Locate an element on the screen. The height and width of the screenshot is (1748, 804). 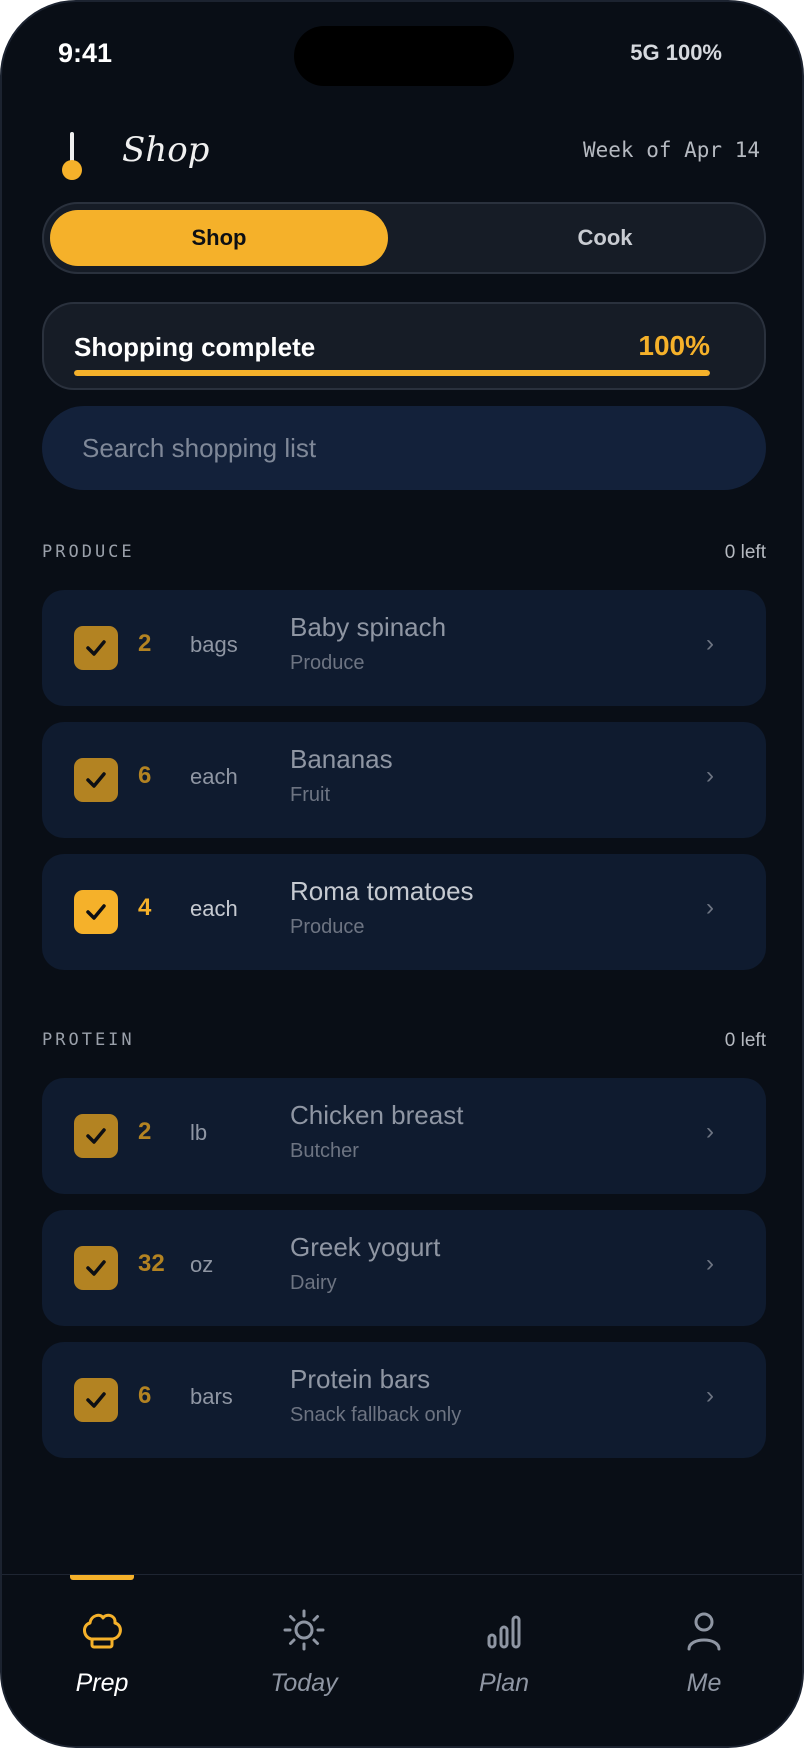
person-icon is located at coordinates (704, 1631).